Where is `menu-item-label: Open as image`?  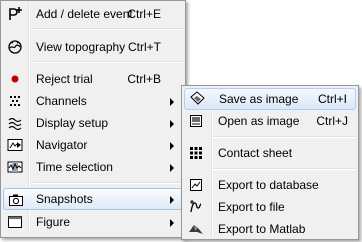
menu-item-label: Open as image is located at coordinates (259, 121).